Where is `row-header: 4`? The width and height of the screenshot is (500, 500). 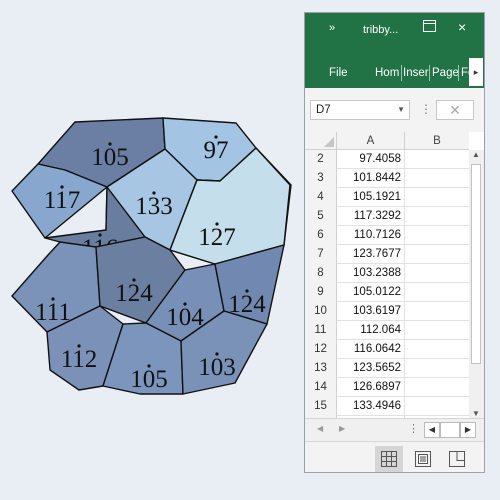 row-header: 4 is located at coordinates (321, 197).